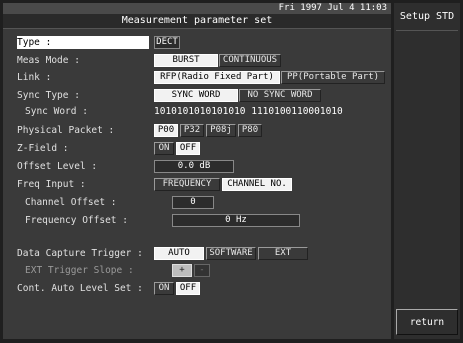 The height and width of the screenshot is (343, 463). What do you see at coordinates (250, 60) in the screenshot?
I see `meas-mode-continuous-button: CONTINUOUS` at bounding box center [250, 60].